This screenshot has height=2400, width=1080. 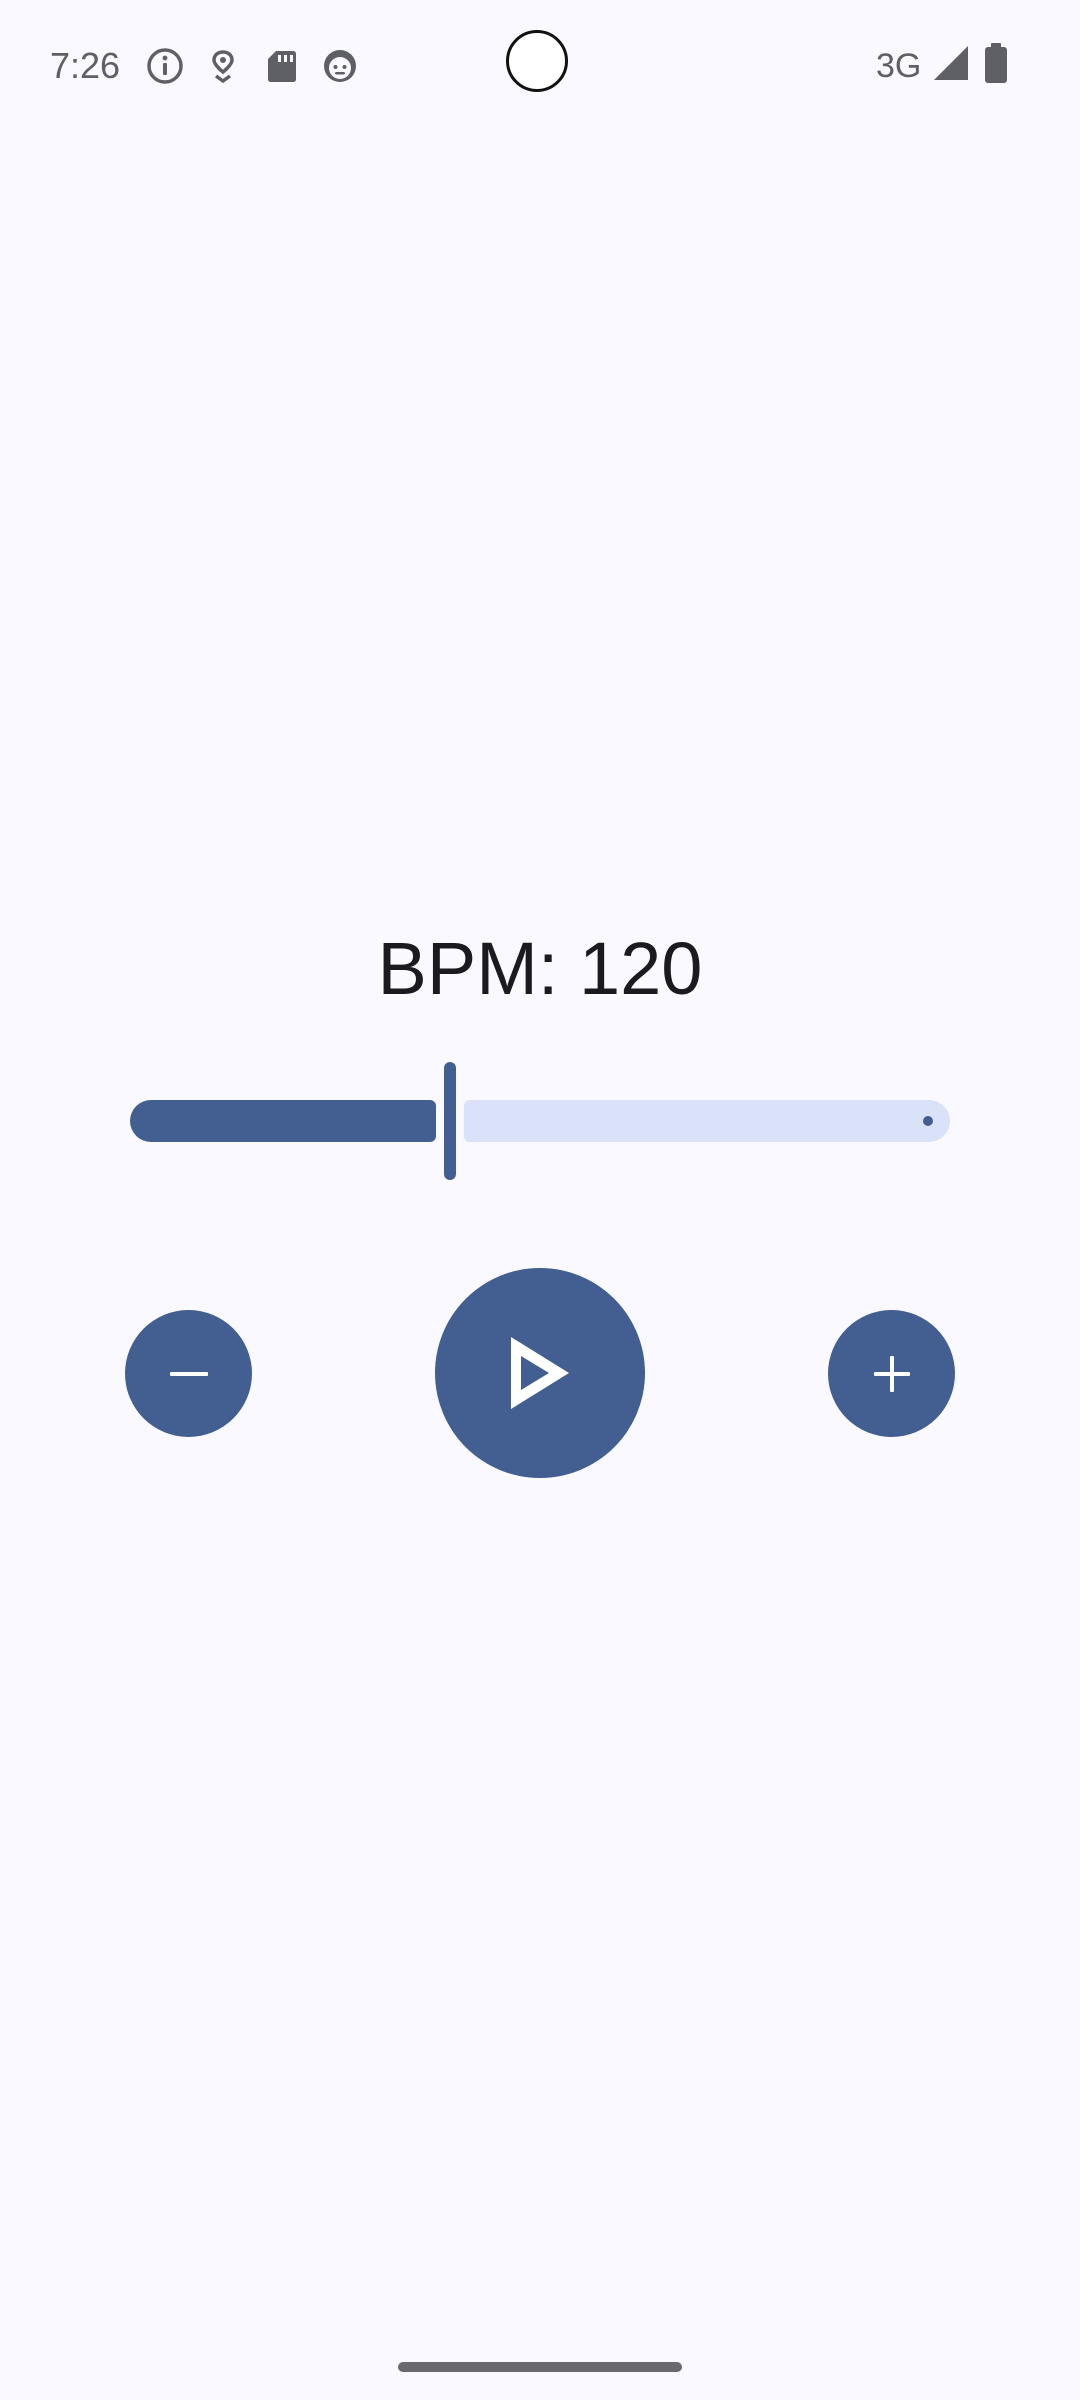 I want to click on bpm-label: BPM: 120, so click(x=540, y=968).